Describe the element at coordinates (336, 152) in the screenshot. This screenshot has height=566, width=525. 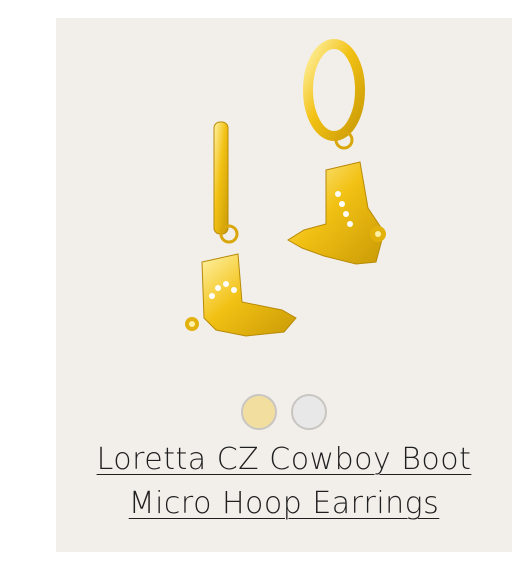
I see `right-earring-icon` at that location.